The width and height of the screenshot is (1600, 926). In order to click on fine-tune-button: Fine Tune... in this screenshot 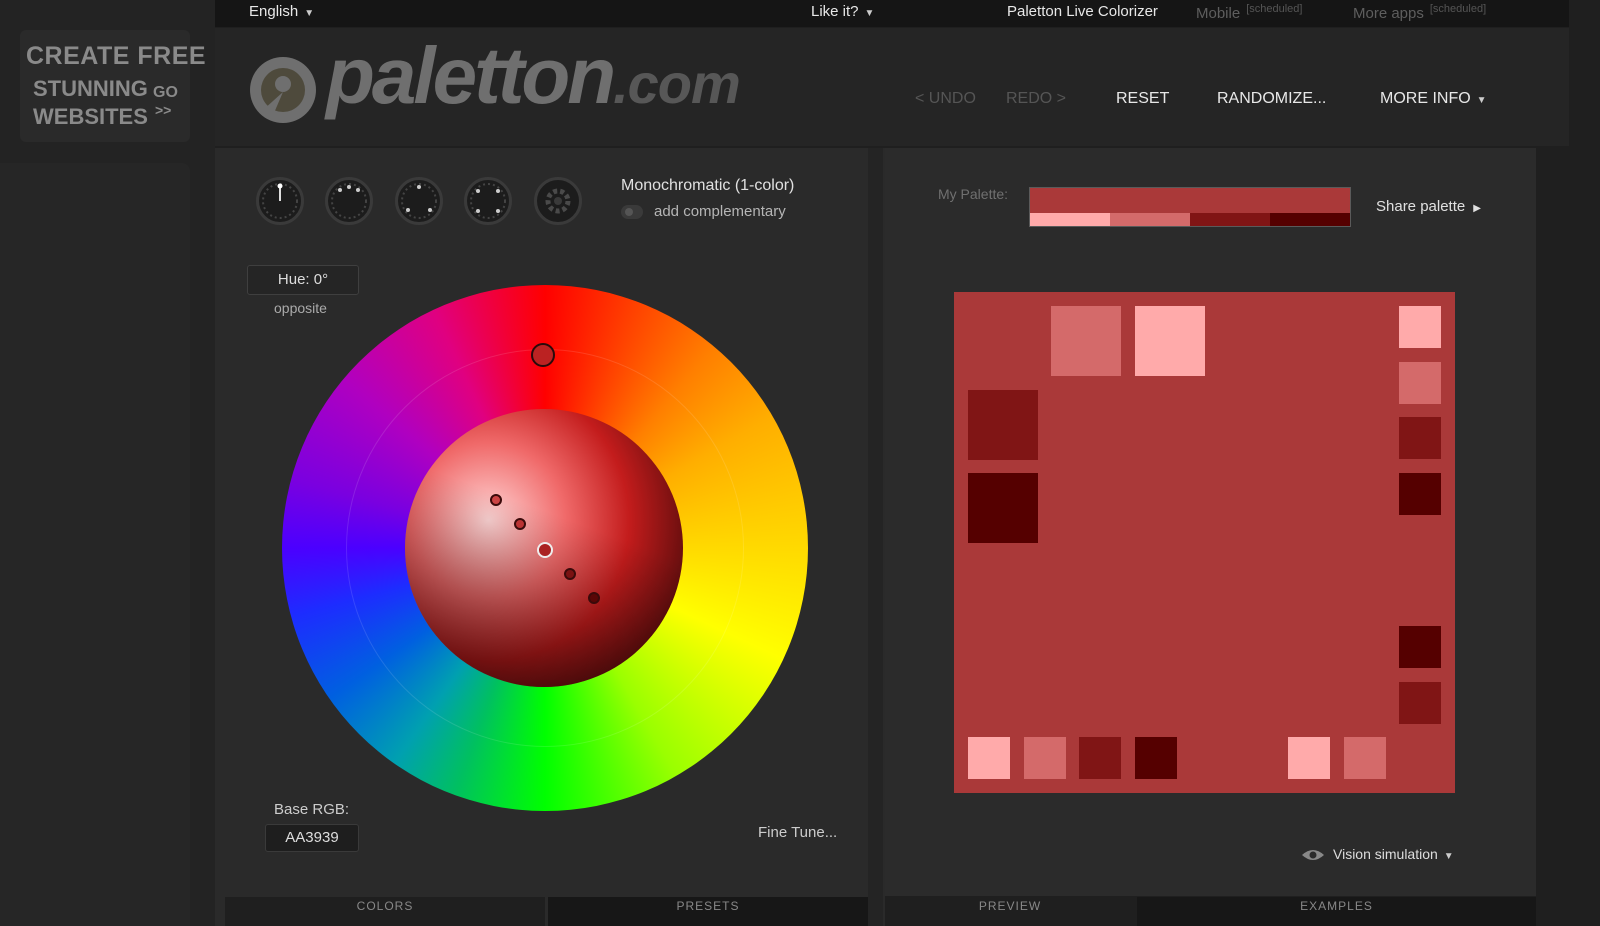, I will do `click(797, 832)`.